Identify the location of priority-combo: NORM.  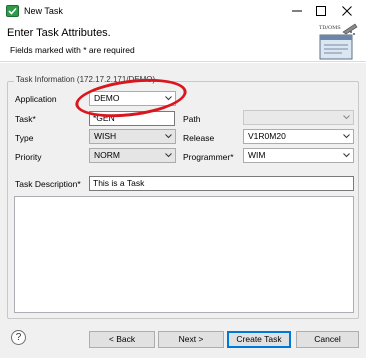
(132, 155).